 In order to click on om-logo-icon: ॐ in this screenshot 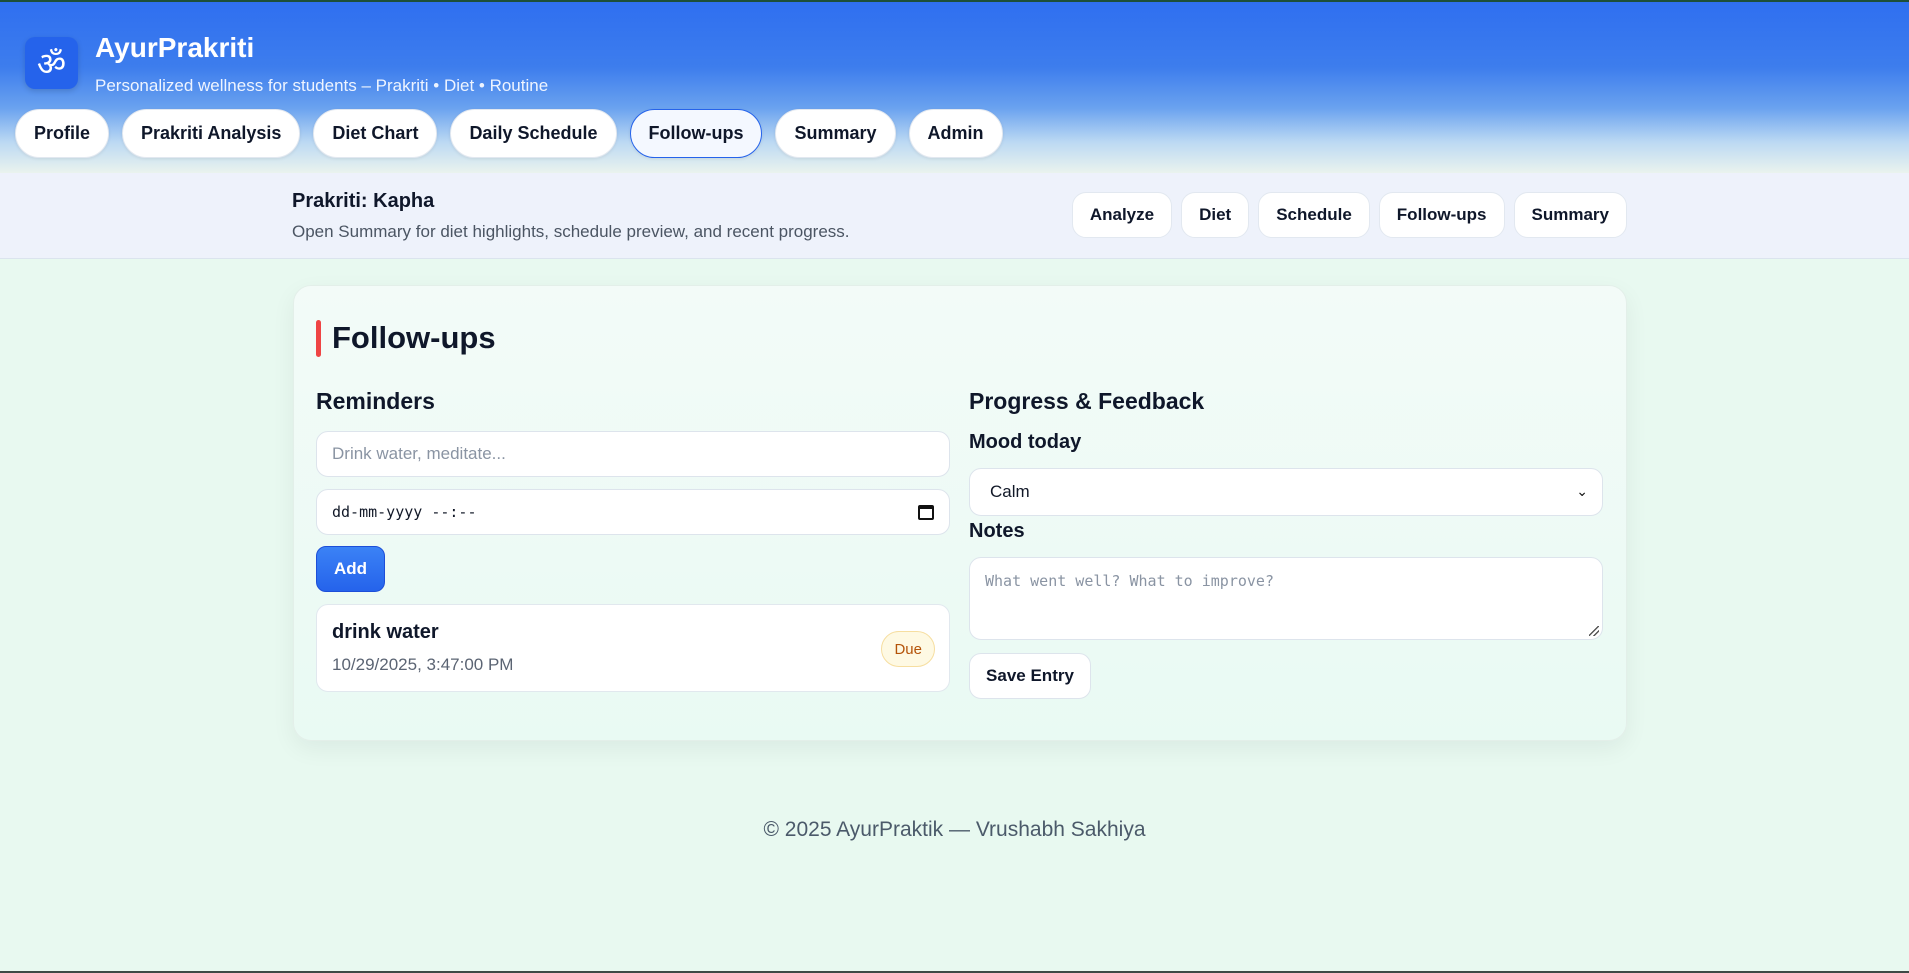, I will do `click(51, 63)`.